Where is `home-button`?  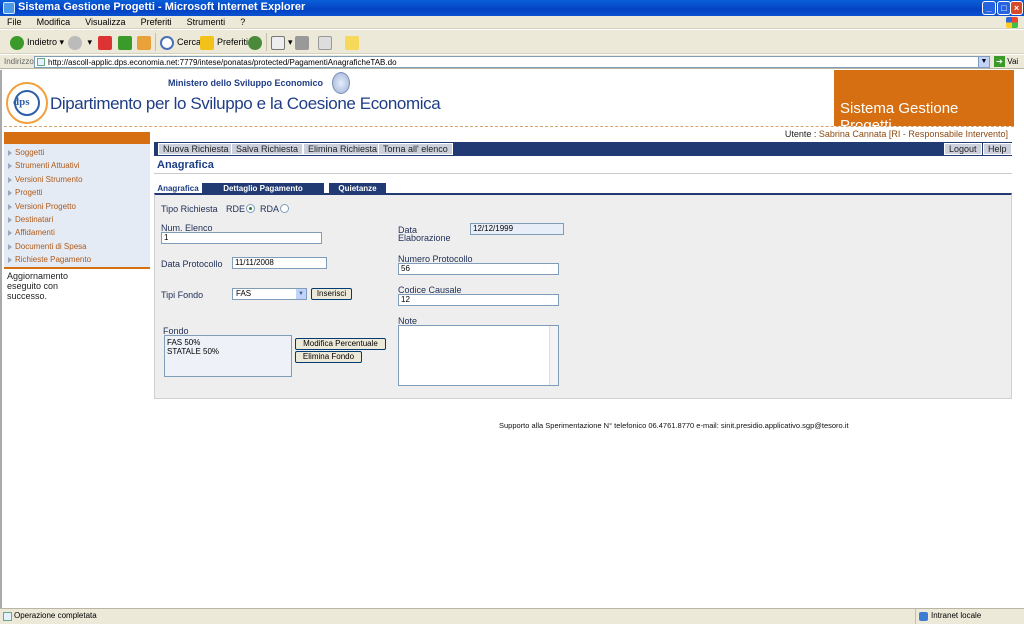
home-button is located at coordinates (145, 42).